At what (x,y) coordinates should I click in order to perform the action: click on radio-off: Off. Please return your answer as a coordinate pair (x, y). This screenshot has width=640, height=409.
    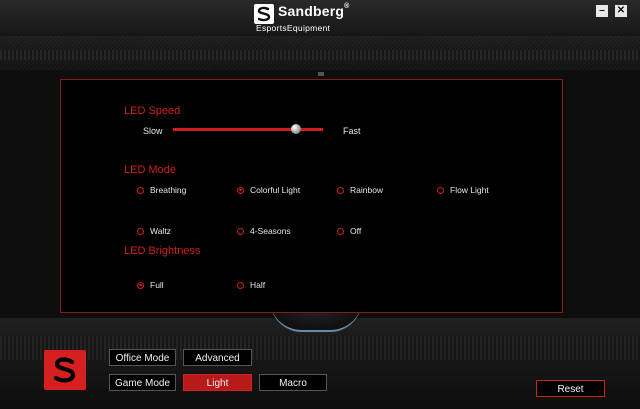
    Looking at the image, I should click on (349, 231).